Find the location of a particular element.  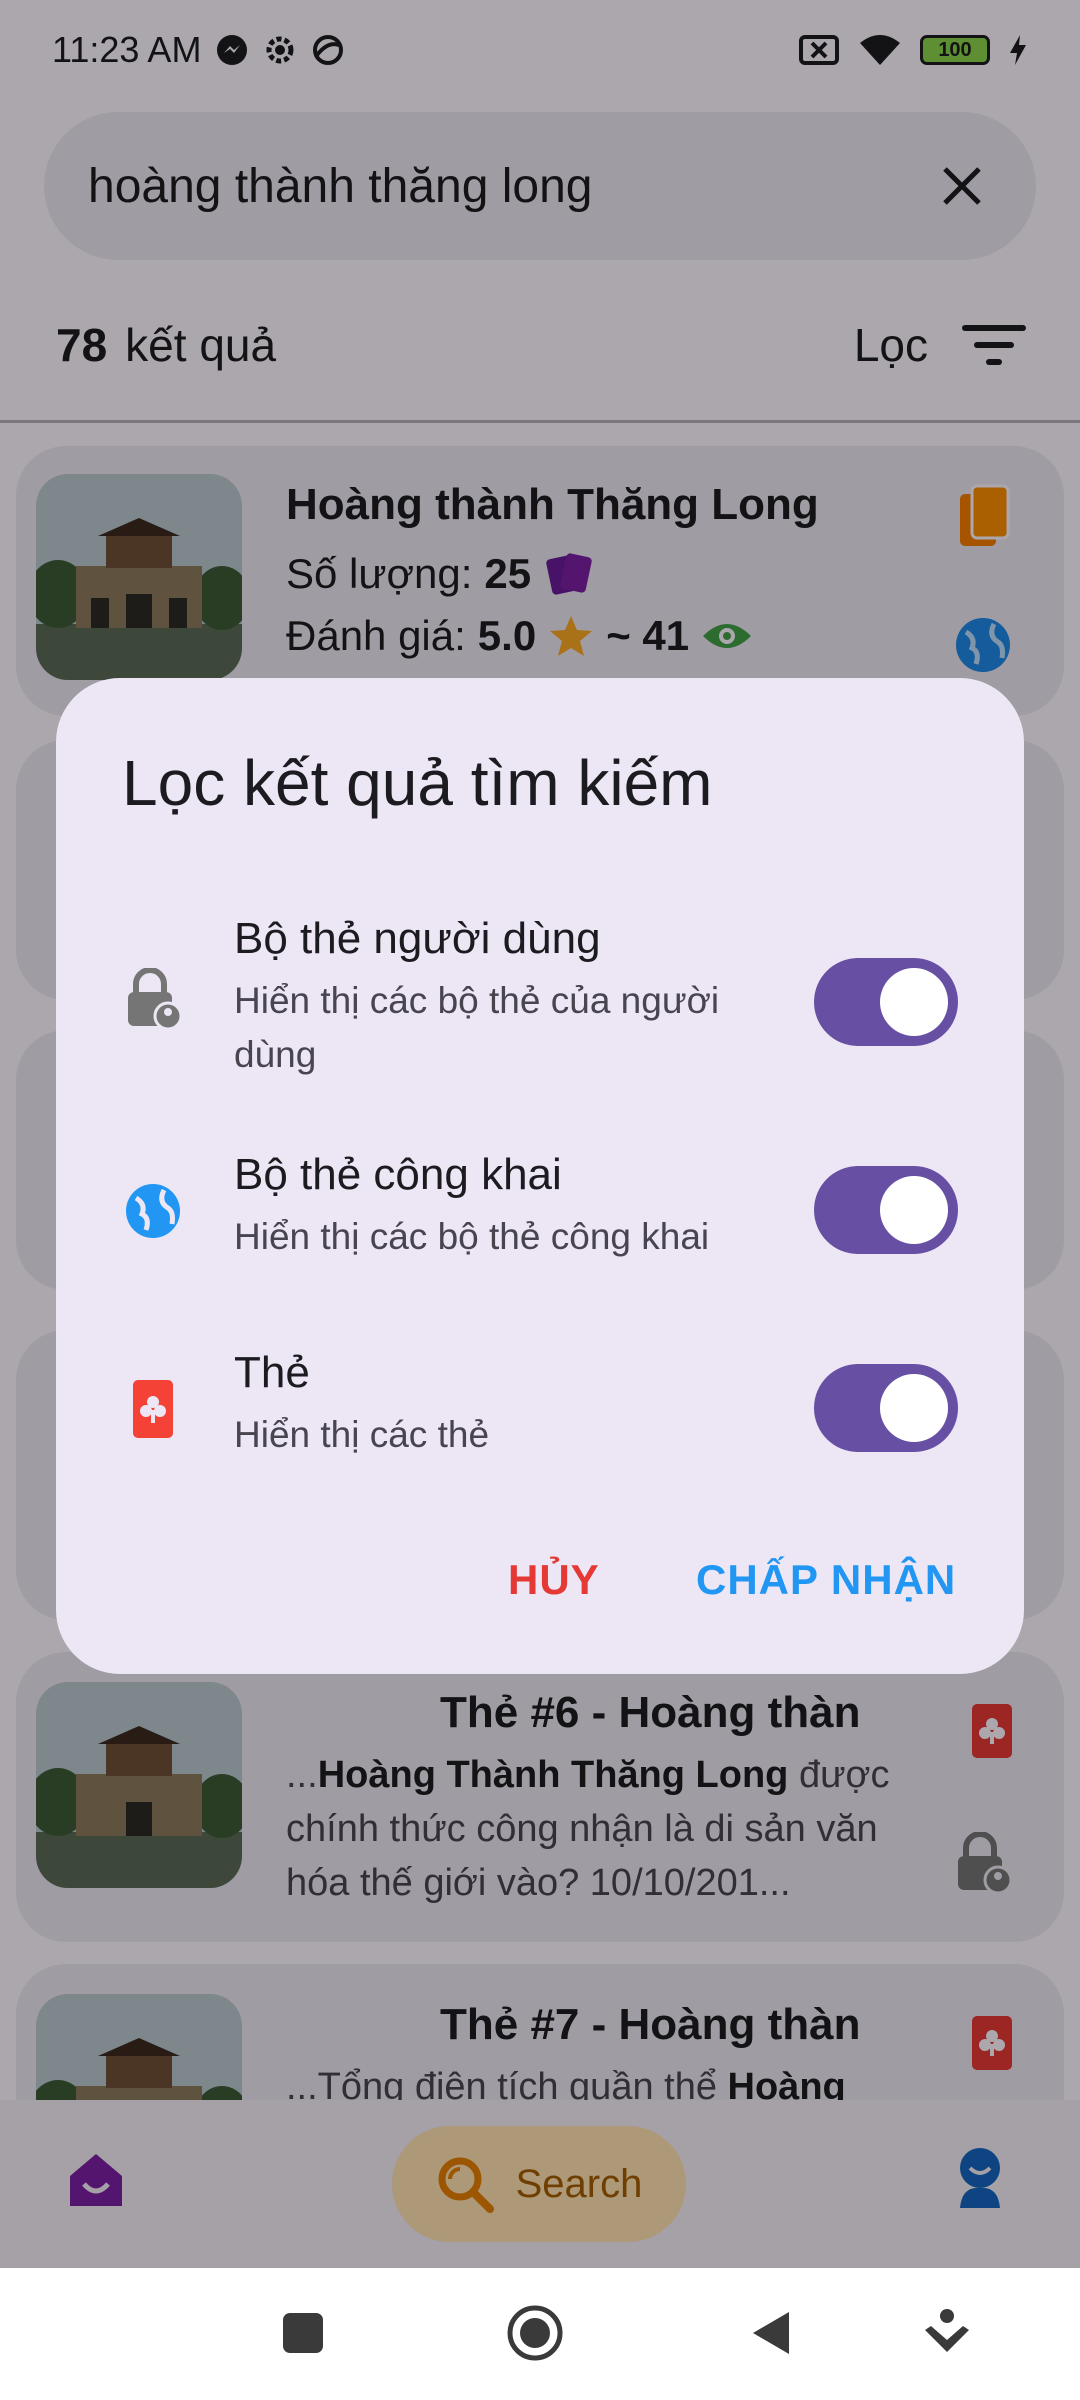

option-subtitle: Hiển thị các bộ thẻ công khai is located at coordinates (472, 1236).